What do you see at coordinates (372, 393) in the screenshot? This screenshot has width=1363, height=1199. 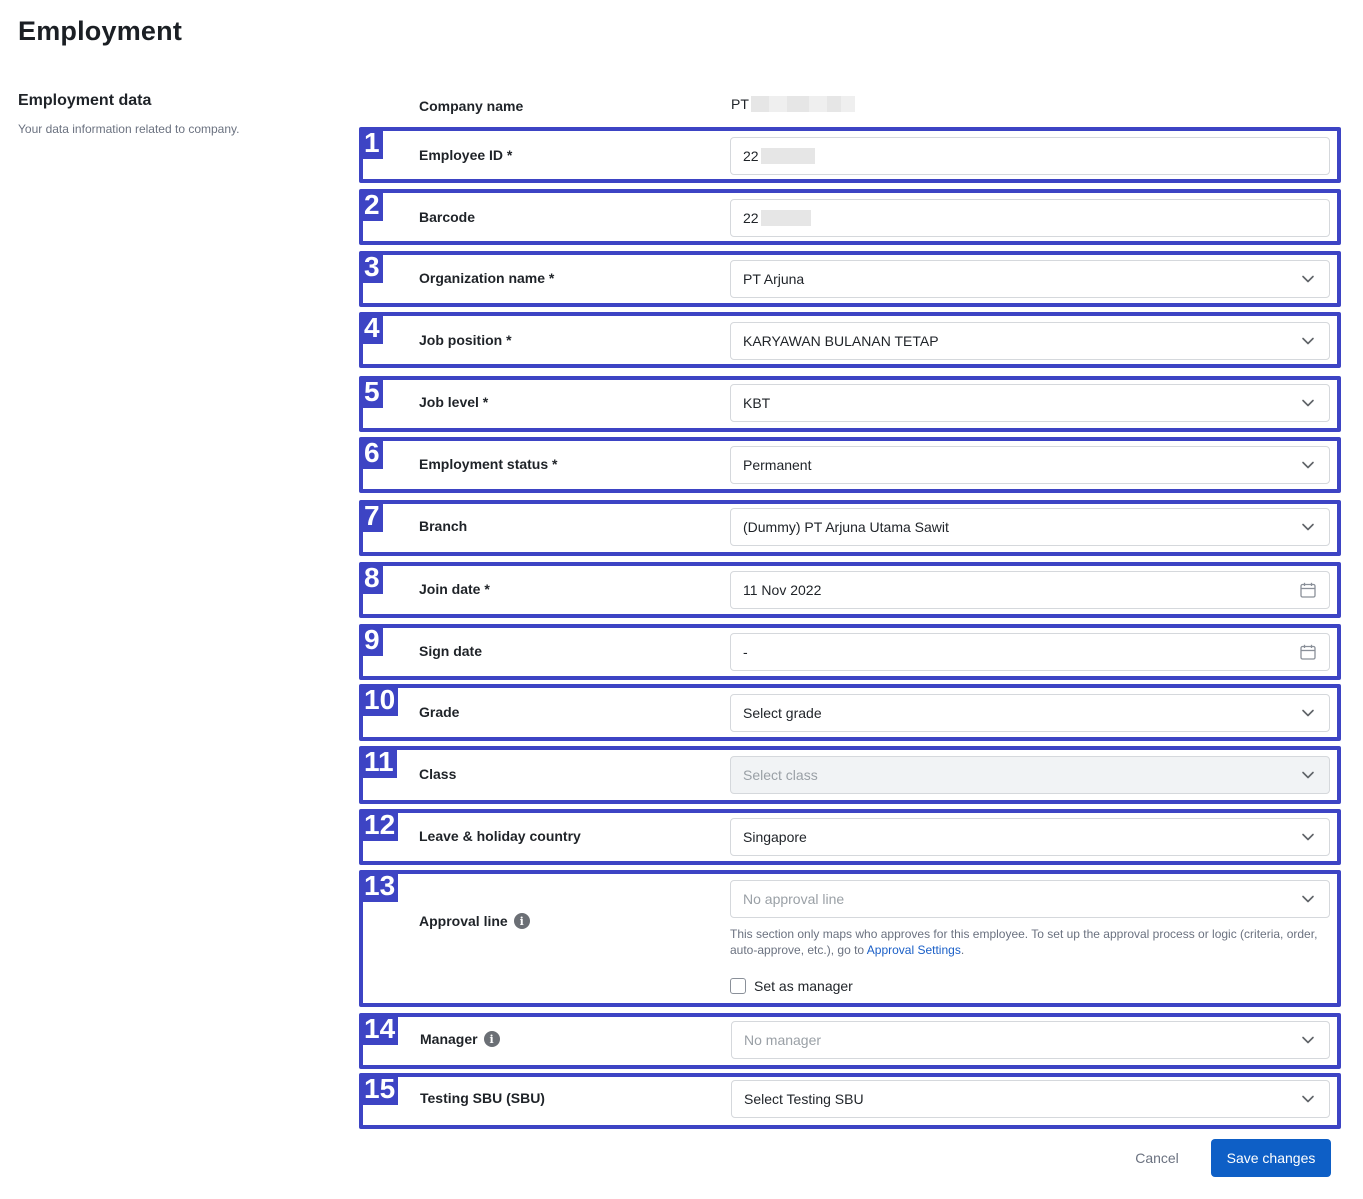 I see `number-badge: 5` at bounding box center [372, 393].